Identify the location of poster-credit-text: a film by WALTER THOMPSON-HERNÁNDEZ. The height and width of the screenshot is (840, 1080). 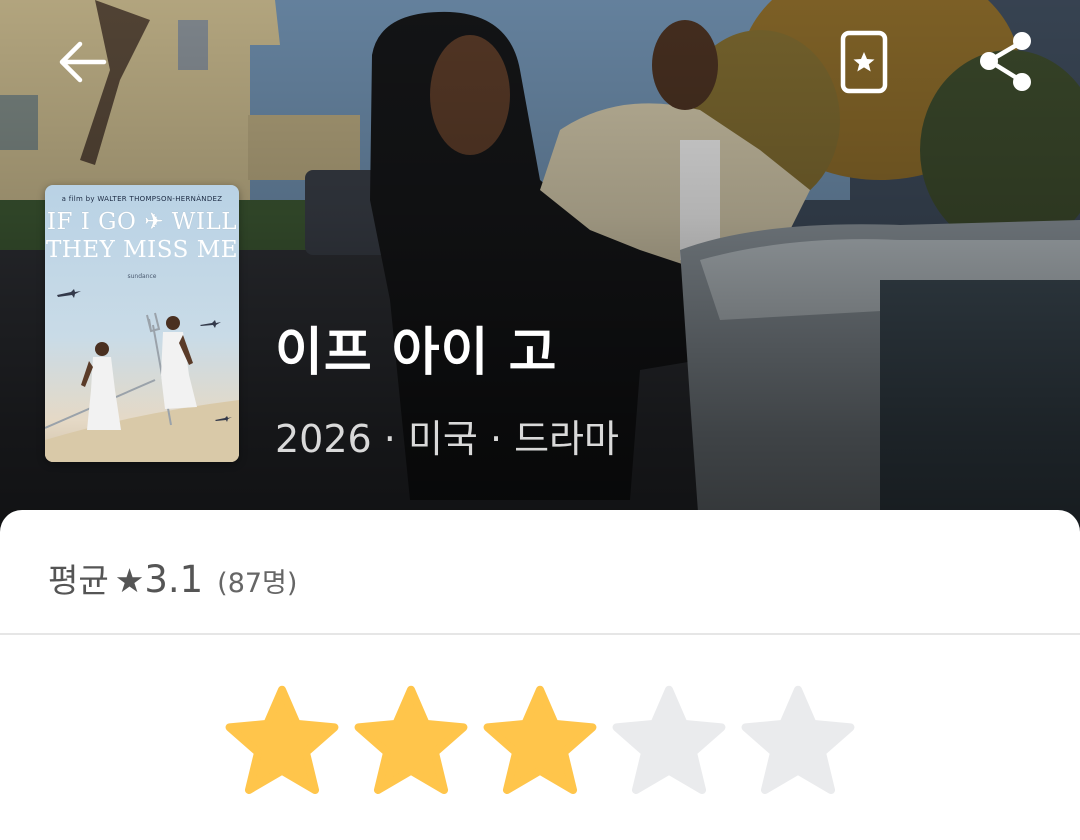
(142, 199).